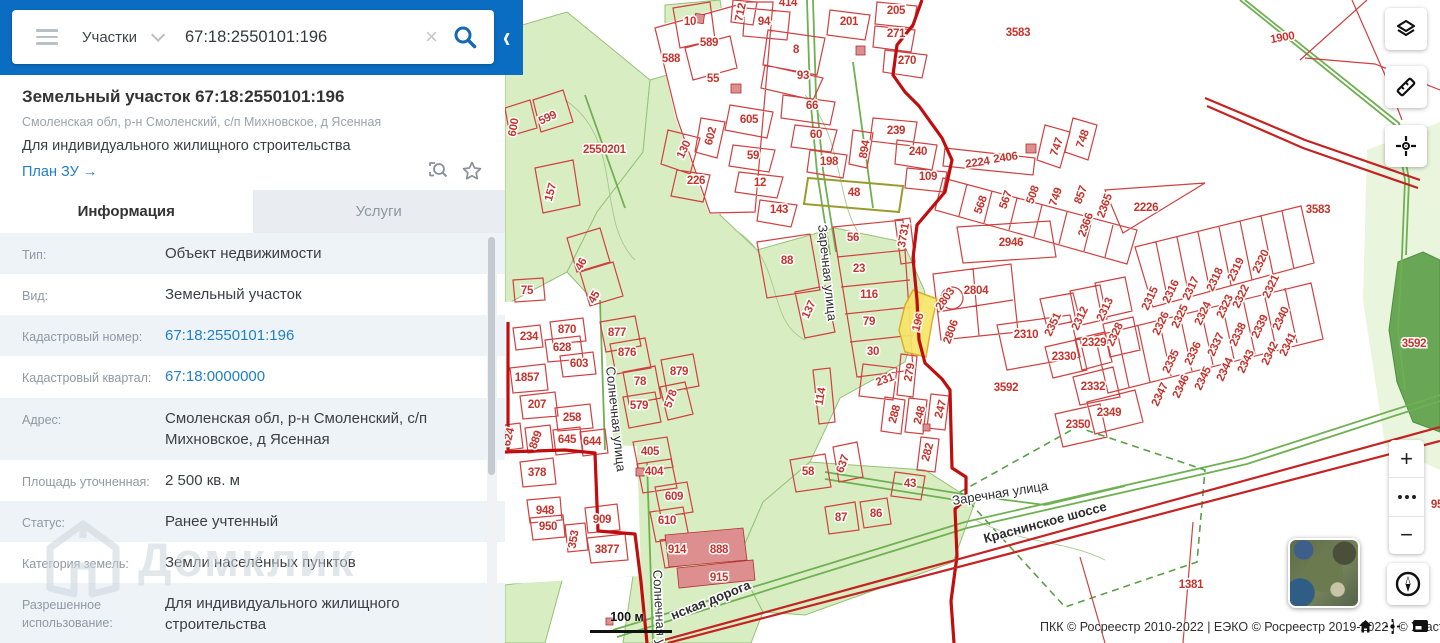  What do you see at coordinates (1406, 29) in the screenshot?
I see `layers-button` at bounding box center [1406, 29].